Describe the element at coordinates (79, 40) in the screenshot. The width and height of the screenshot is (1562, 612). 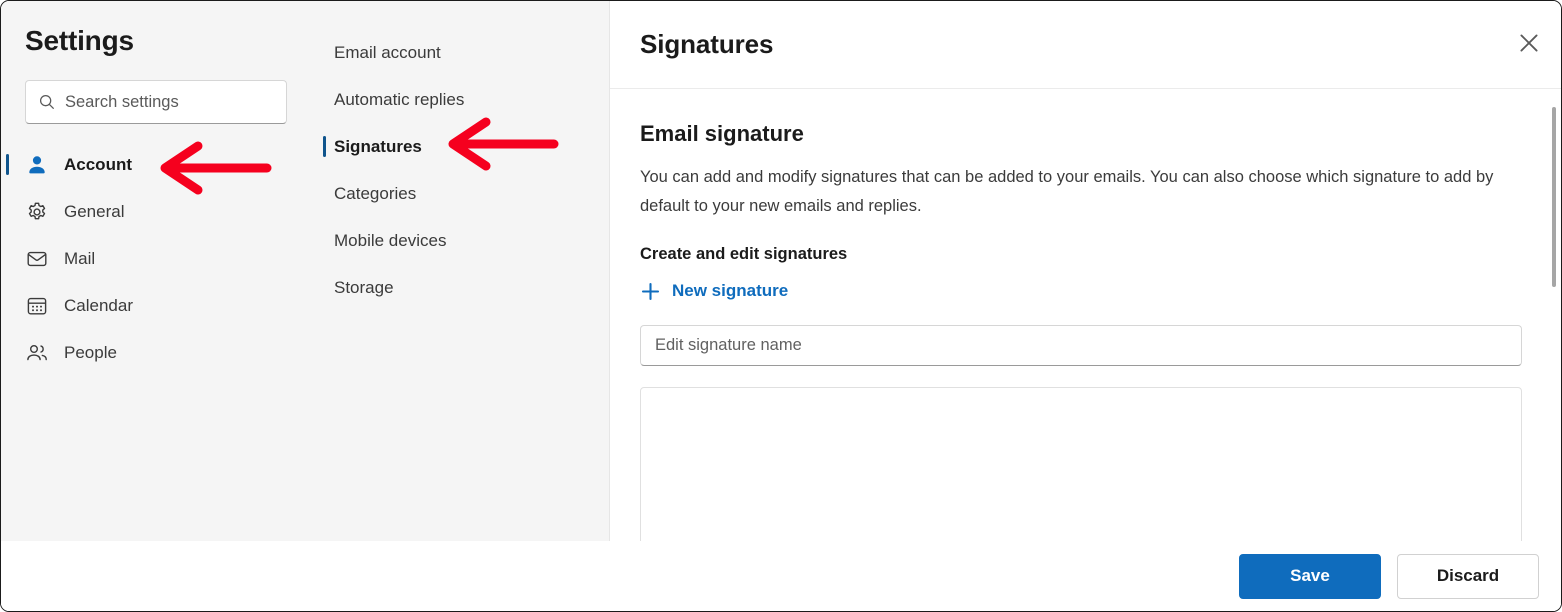
I see `page-title: Settings` at that location.